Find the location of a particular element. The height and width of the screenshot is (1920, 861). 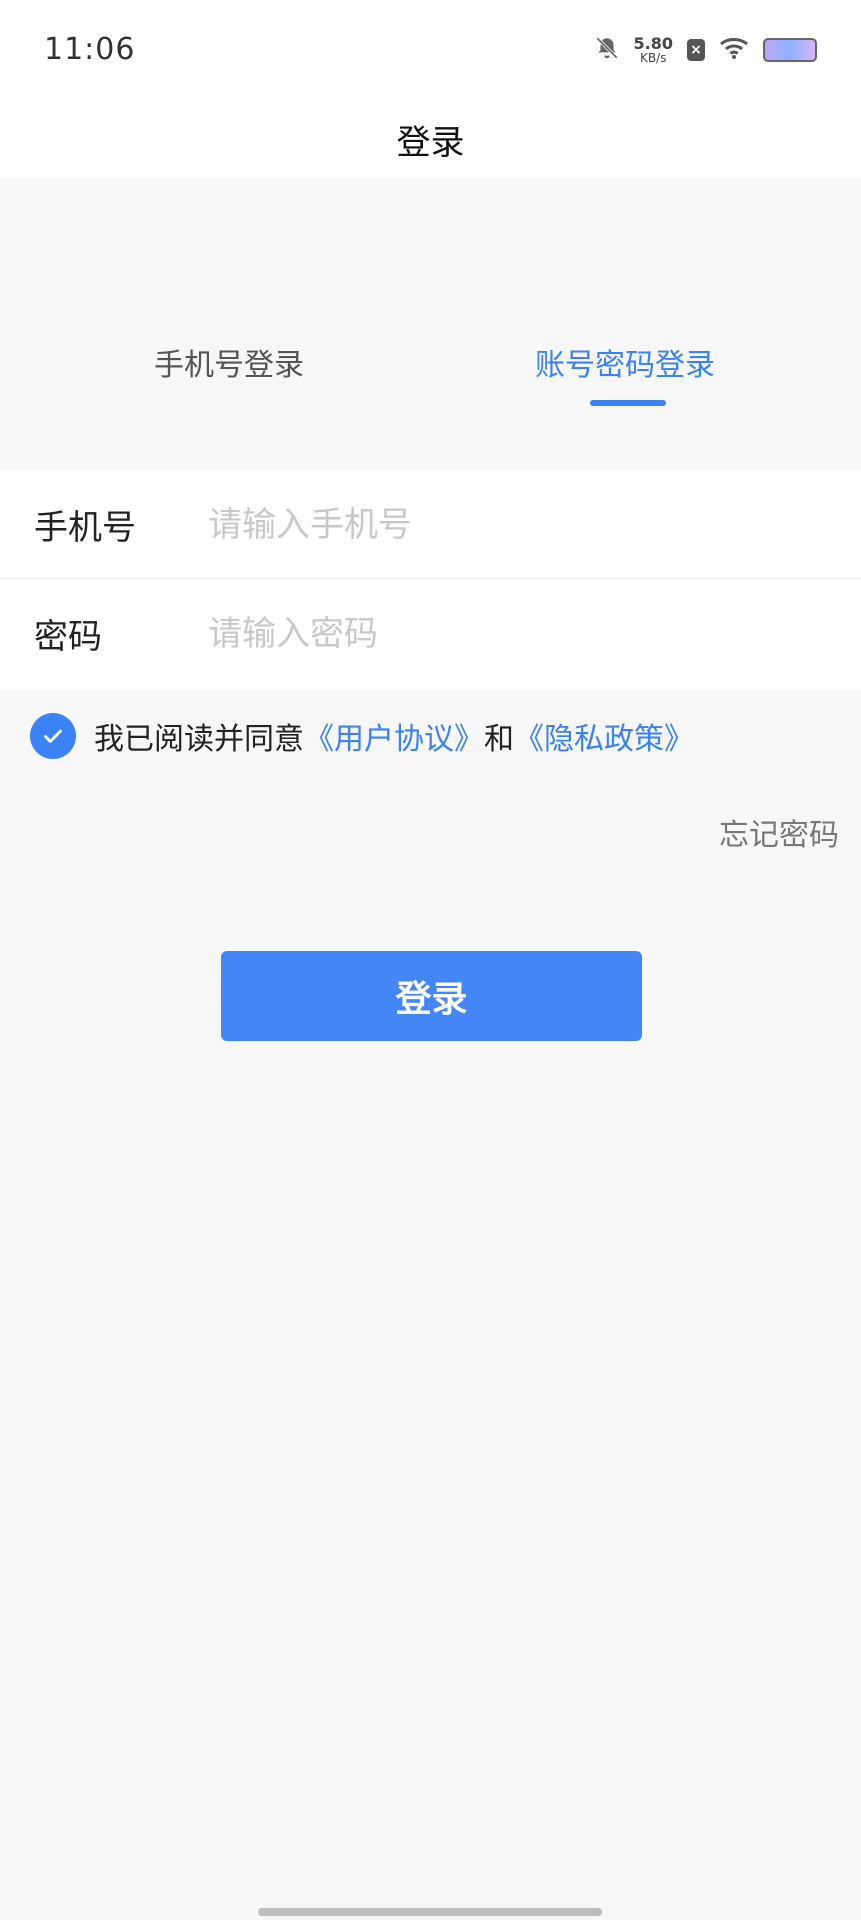

close-badge-icon: × is located at coordinates (696, 50).